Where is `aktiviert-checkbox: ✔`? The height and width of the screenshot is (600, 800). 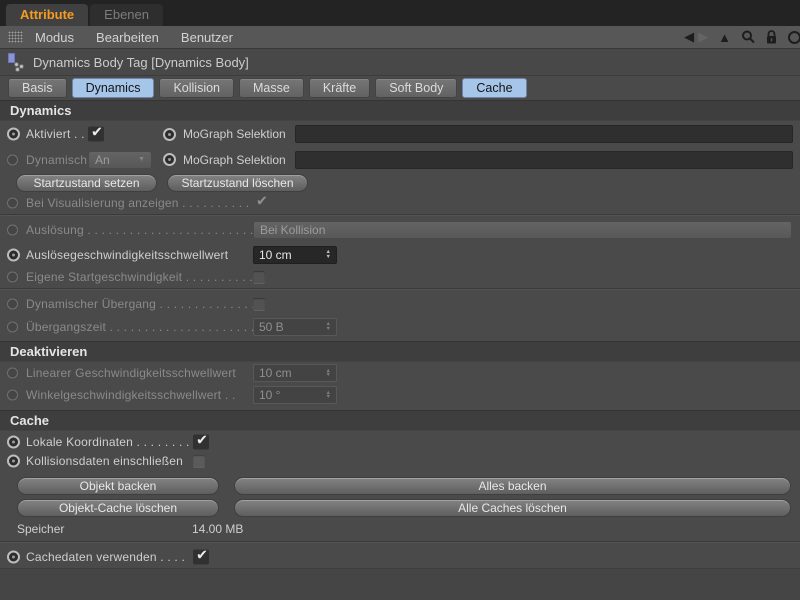 aktiviert-checkbox: ✔ is located at coordinates (96, 132).